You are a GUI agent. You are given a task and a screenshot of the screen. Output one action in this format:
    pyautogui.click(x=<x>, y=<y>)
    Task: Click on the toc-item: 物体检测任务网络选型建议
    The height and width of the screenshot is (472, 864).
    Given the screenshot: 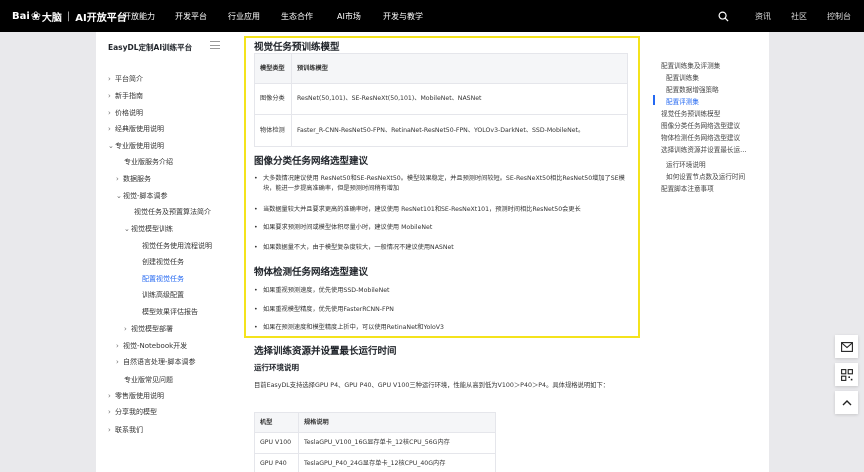 What is the action you would take?
    pyautogui.click(x=700, y=137)
    